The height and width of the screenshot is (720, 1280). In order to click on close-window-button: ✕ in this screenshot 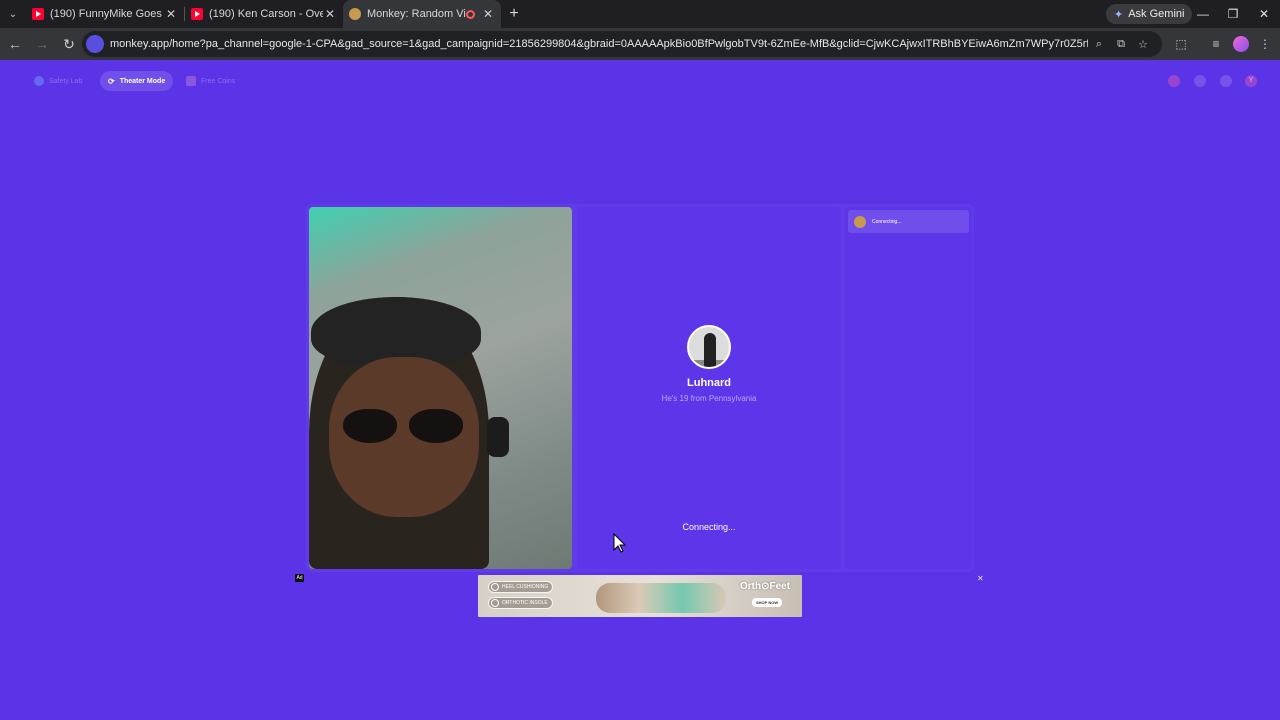, I will do `click(1264, 14)`.